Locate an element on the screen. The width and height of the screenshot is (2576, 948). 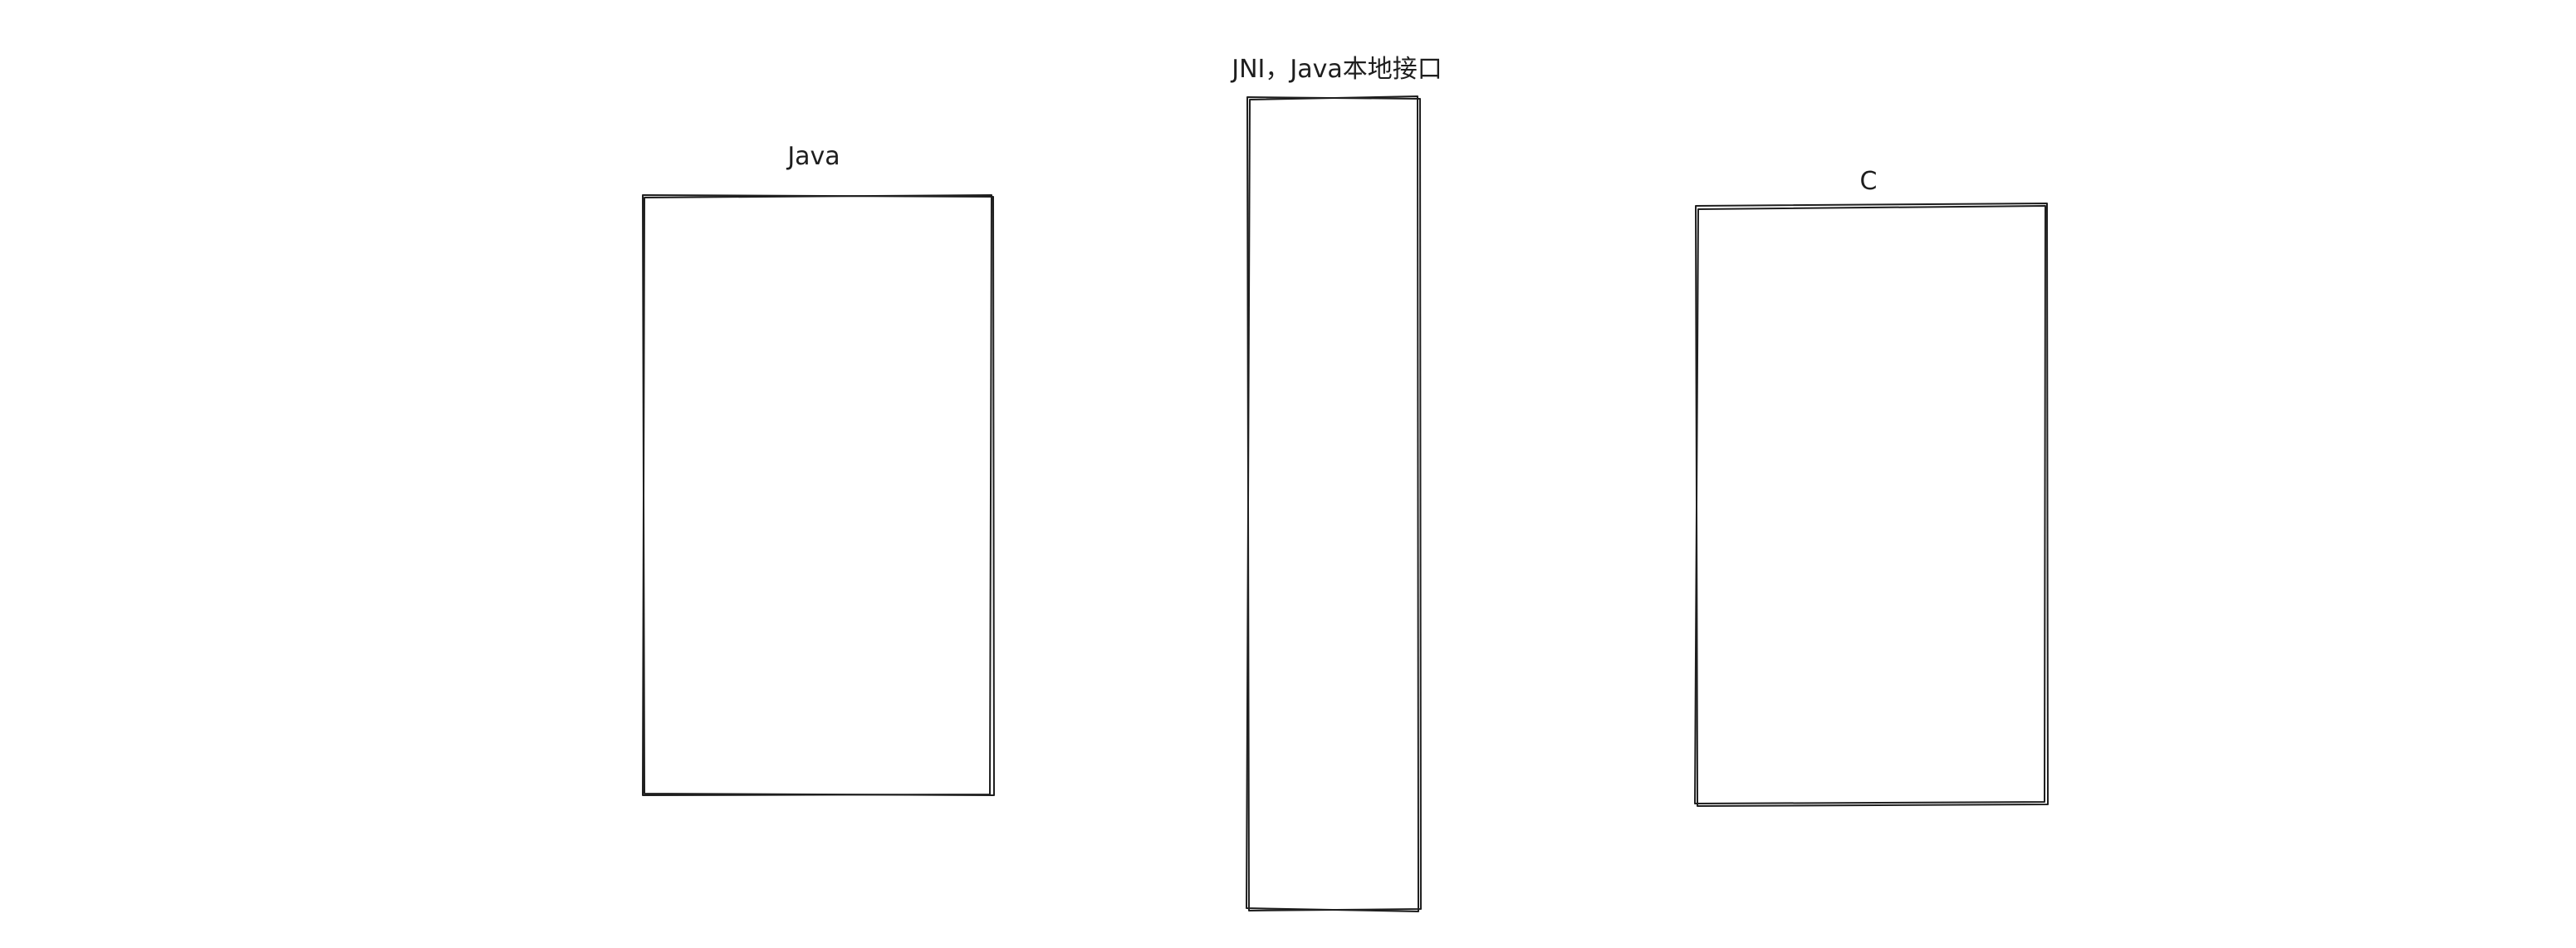
jni-box-outline-overstroke is located at coordinates (1333, 503).